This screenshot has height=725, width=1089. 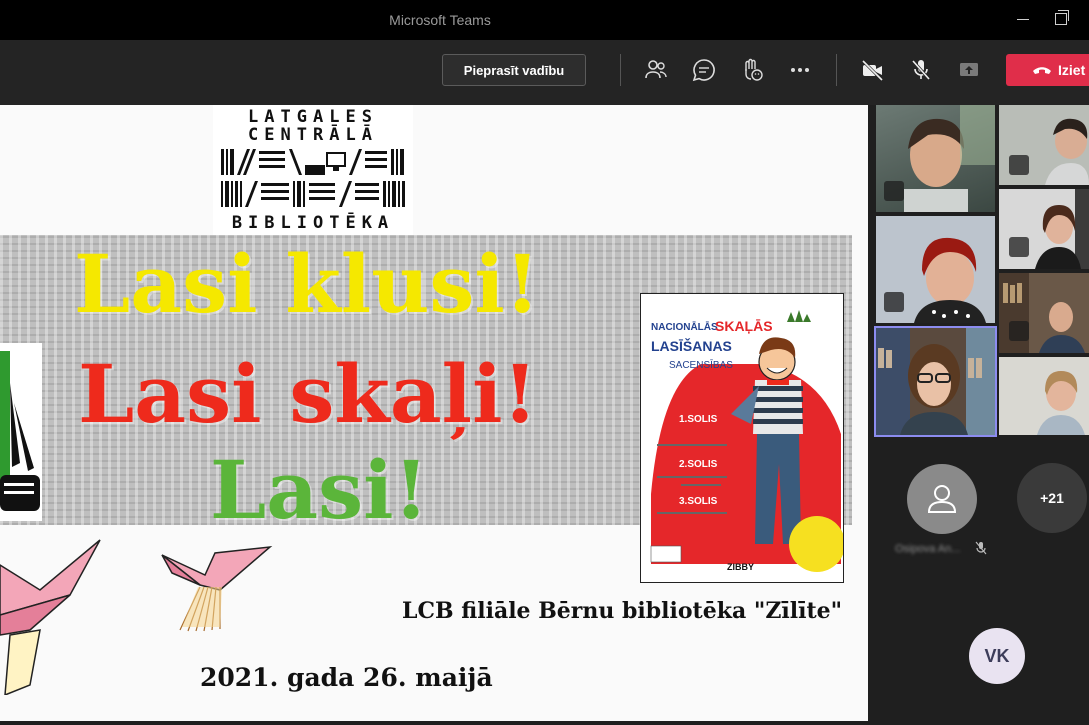 I want to click on request-control-button: Pieprasīt vadību, so click(x=514, y=70).